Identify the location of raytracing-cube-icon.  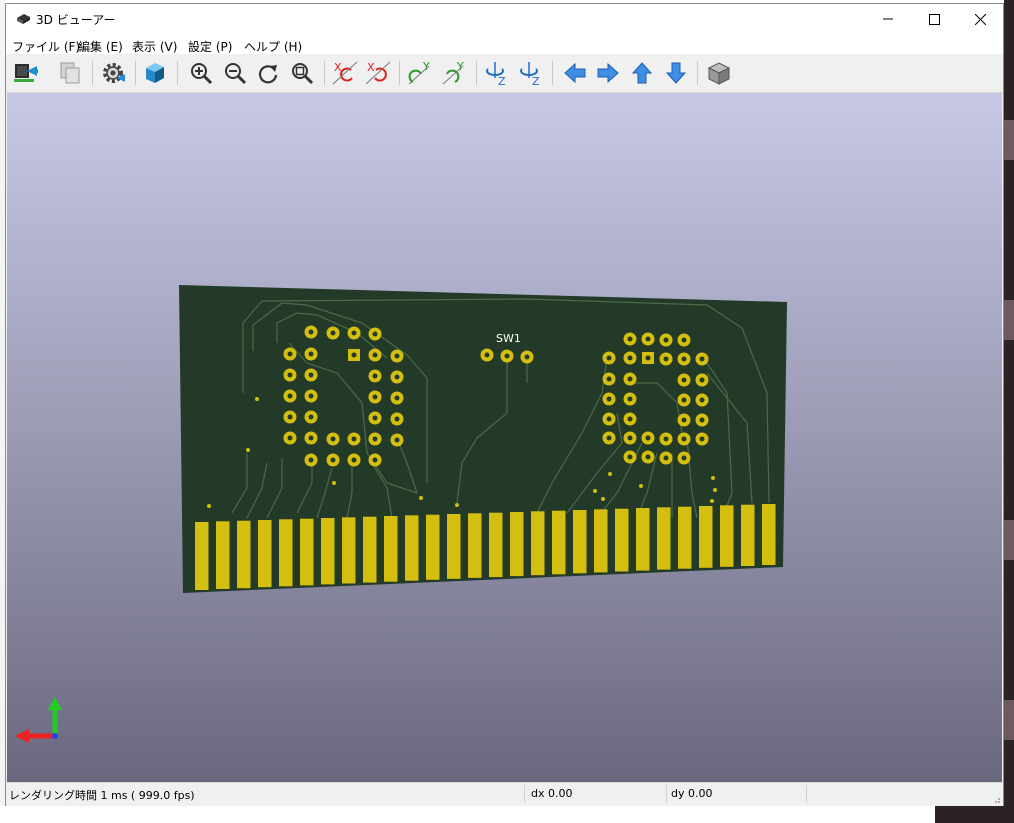
(155, 73).